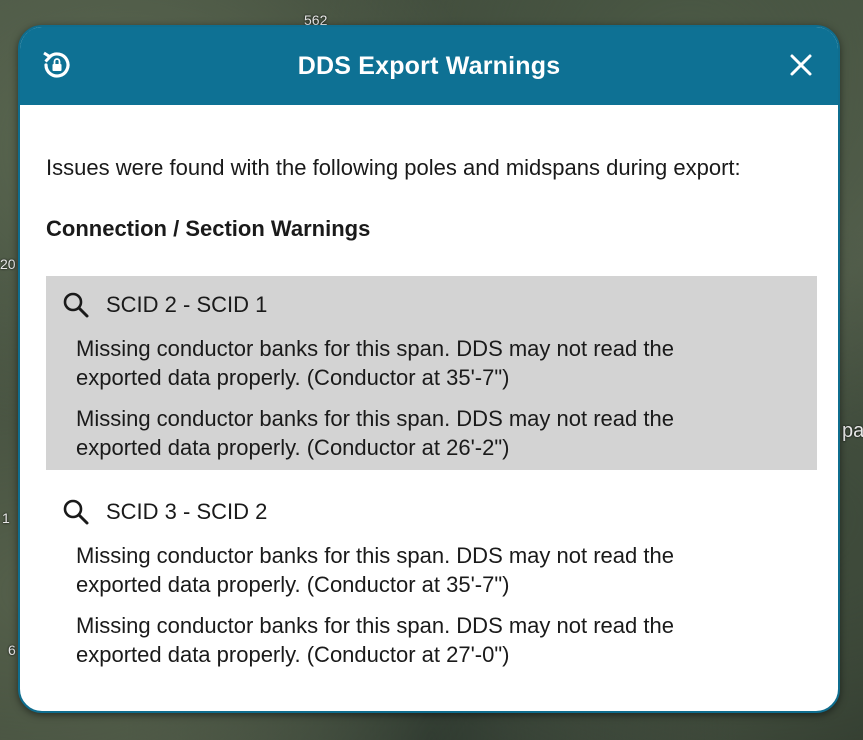  What do you see at coordinates (187, 304) in the screenshot?
I see `group-title: SCID 2 - SCID 1` at bounding box center [187, 304].